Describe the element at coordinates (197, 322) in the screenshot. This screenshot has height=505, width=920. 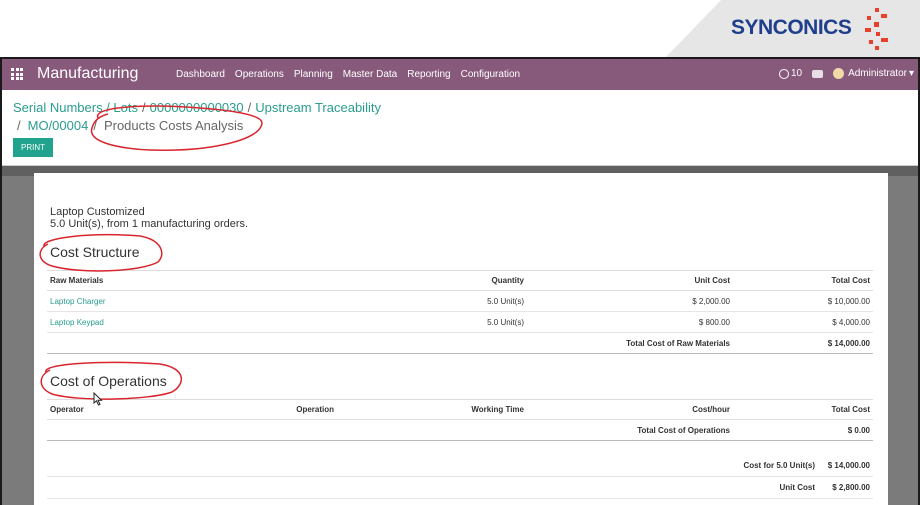
I see `raw-material-link: Laptop Keypad` at that location.